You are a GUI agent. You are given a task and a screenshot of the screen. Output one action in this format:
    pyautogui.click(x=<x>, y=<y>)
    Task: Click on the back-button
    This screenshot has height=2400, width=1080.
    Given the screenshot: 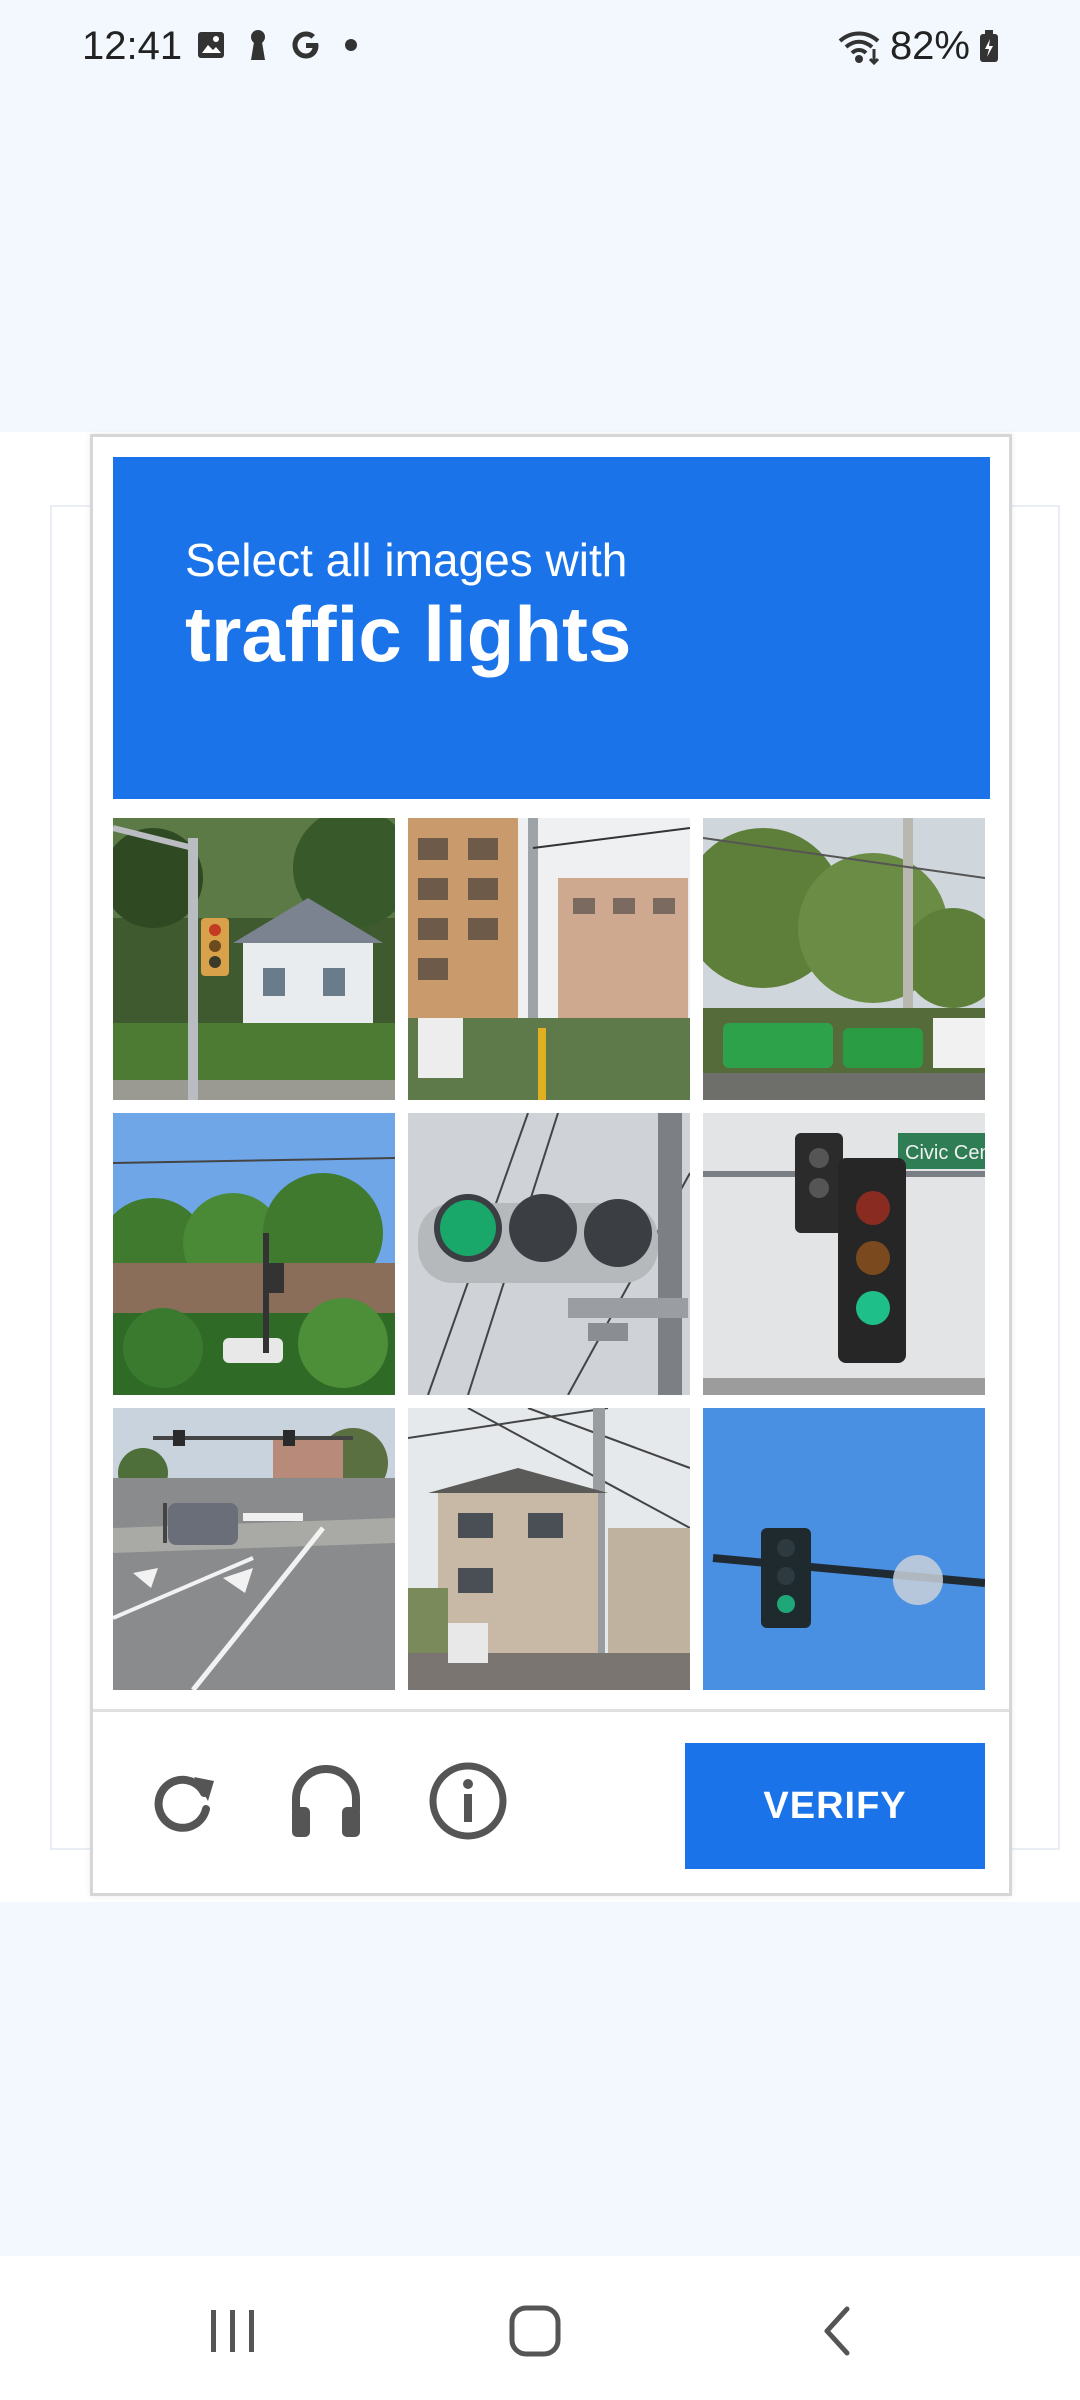 What is the action you would take?
    pyautogui.click(x=837, y=2331)
    